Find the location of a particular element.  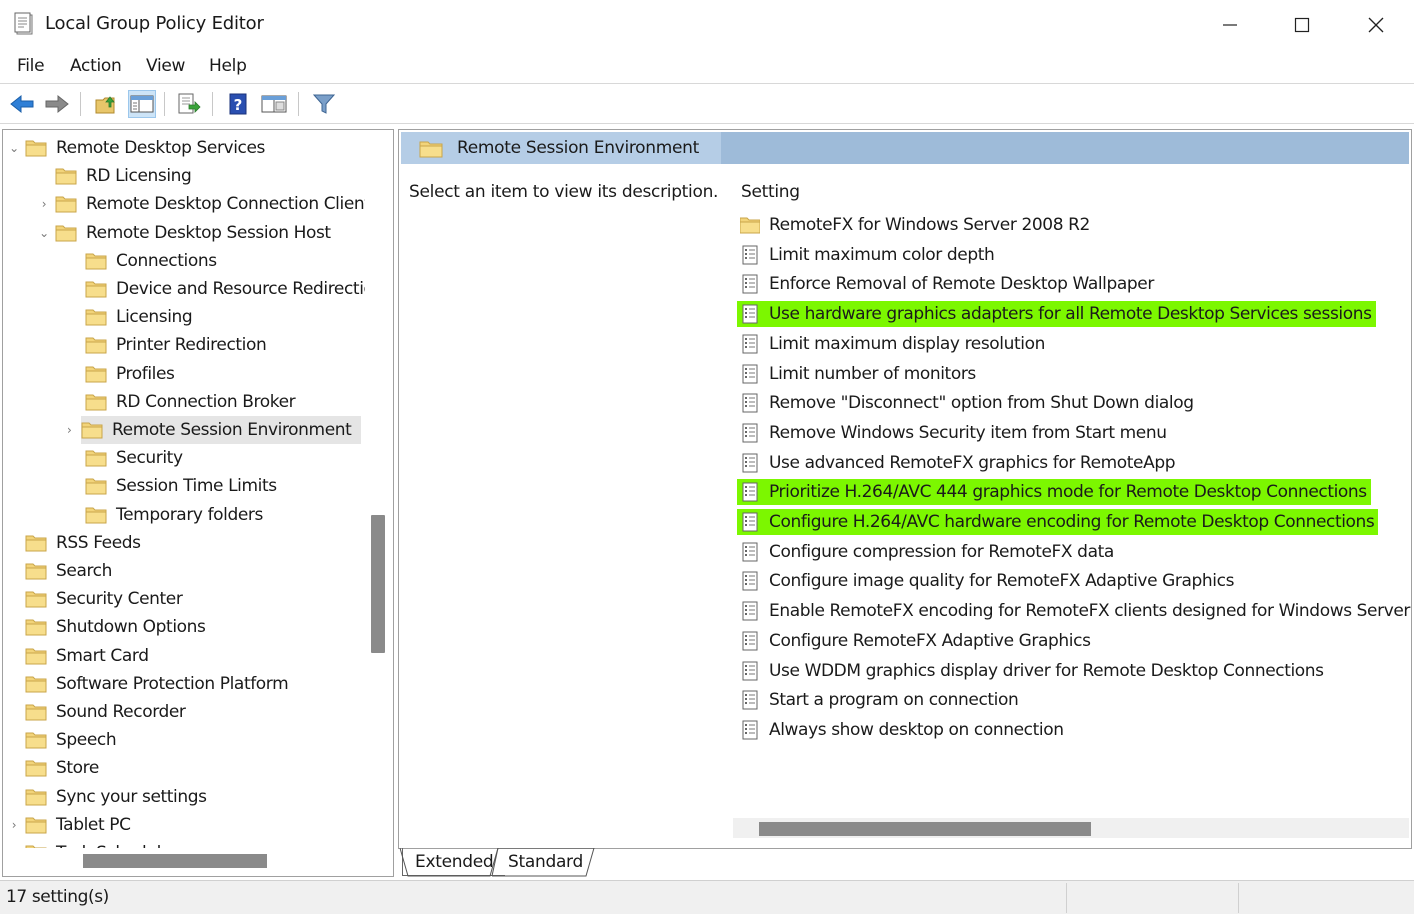

status-bar: 17 setting(s) is located at coordinates (707, 897).